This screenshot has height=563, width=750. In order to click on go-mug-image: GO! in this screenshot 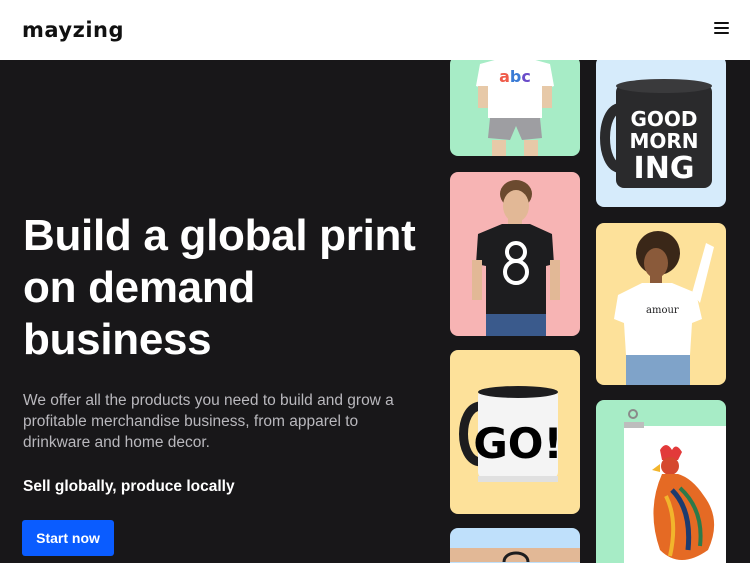, I will do `click(511, 434)`.